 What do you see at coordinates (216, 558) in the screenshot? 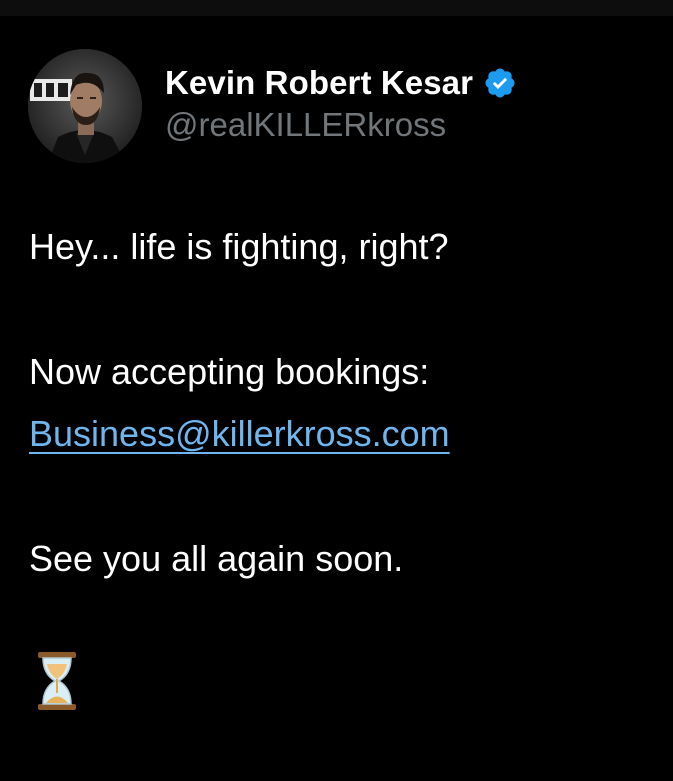
I see `tweet-text-line-4: See you all again soon.` at bounding box center [216, 558].